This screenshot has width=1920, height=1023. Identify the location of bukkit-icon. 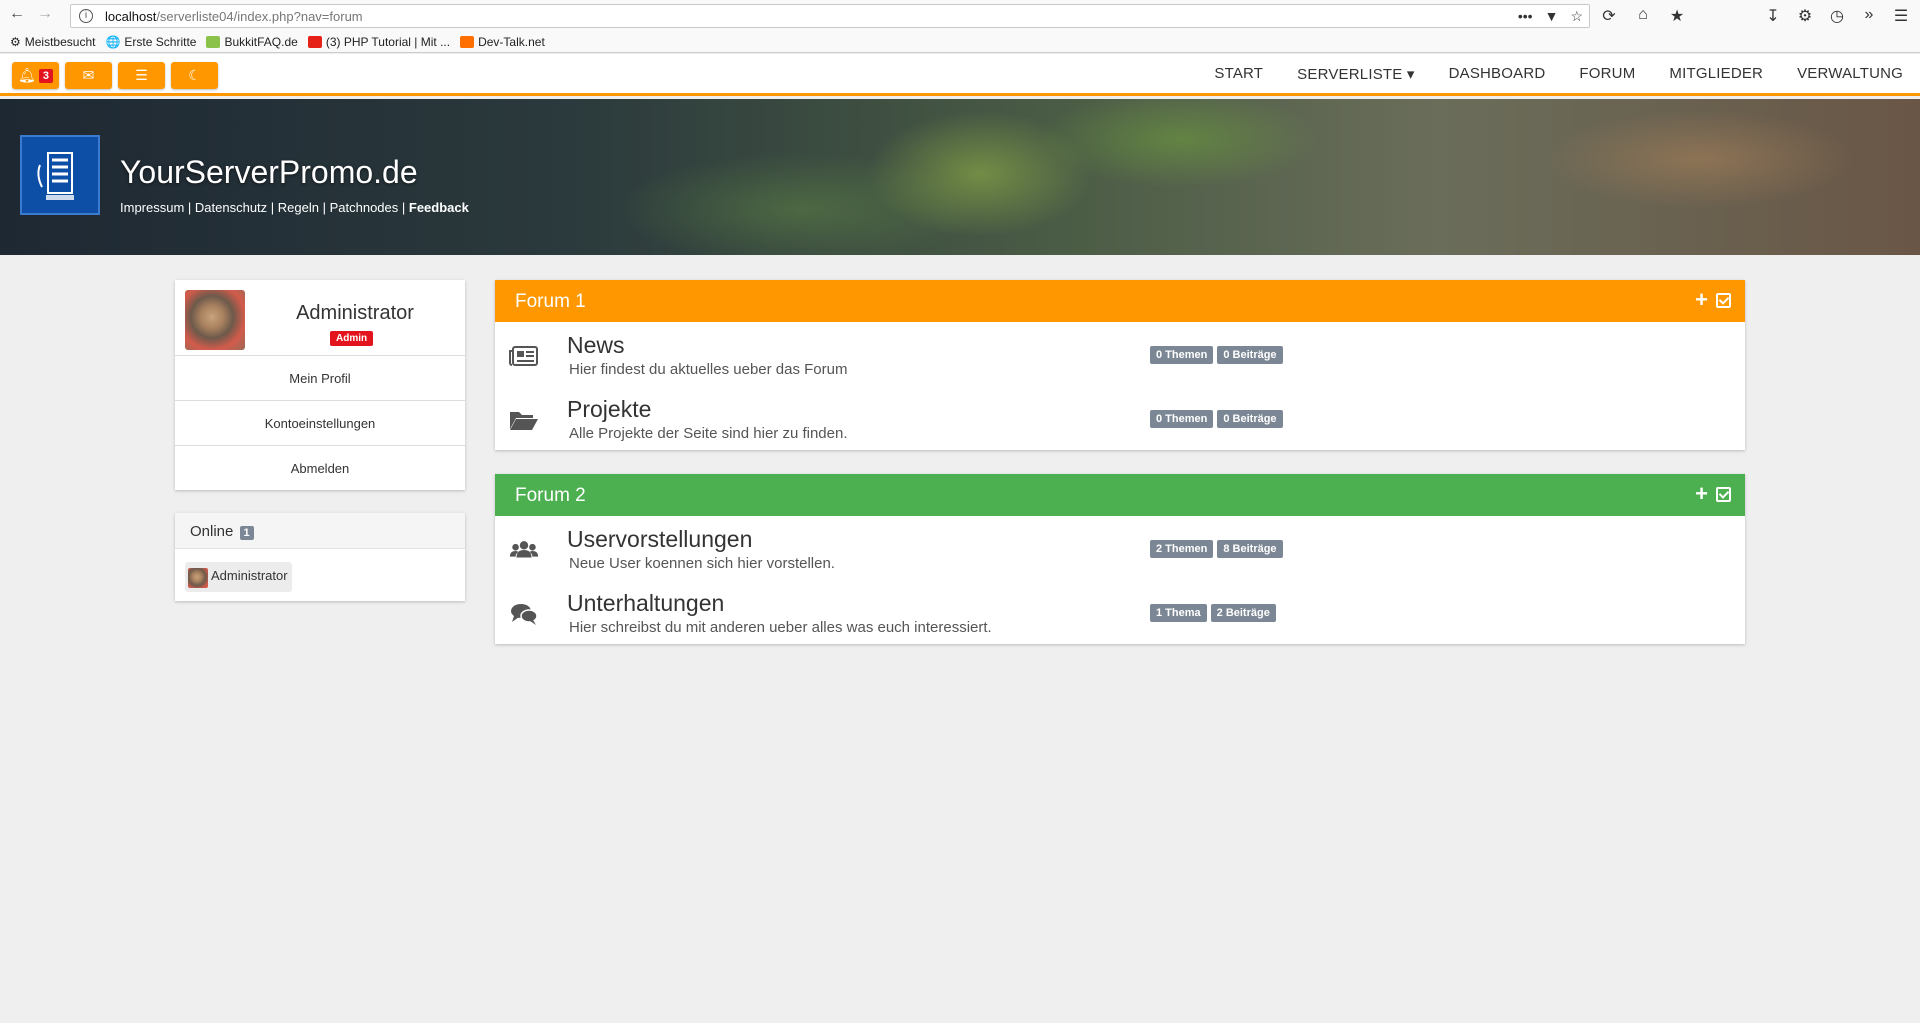
(213, 41).